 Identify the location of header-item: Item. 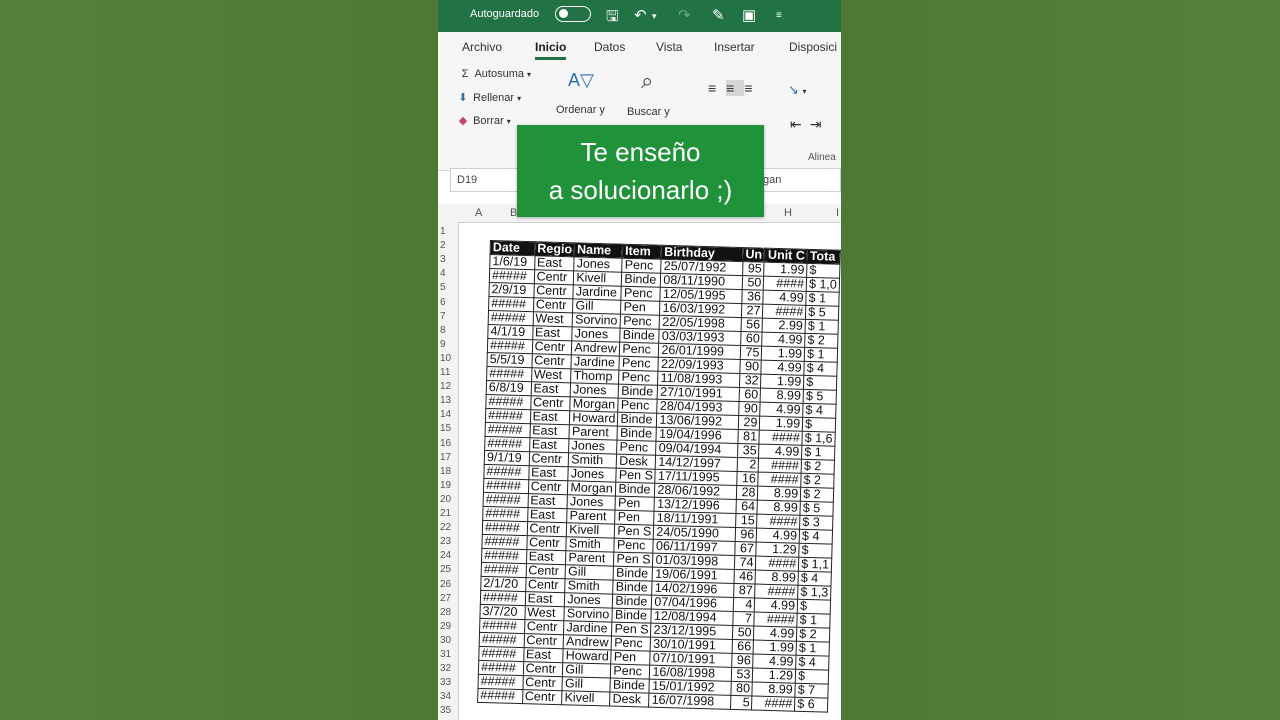
(642, 252).